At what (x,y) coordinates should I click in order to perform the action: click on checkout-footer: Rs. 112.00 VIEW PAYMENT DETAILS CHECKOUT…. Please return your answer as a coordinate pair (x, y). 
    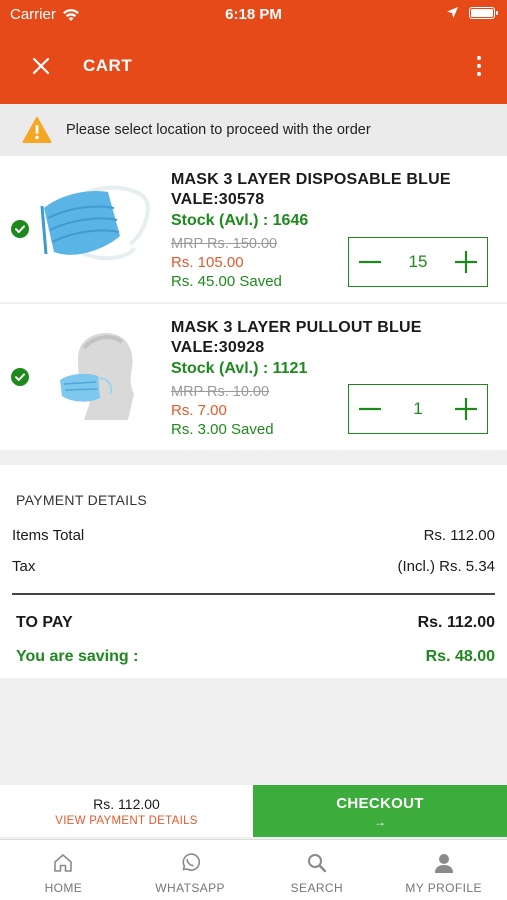
    Looking at the image, I should click on (253, 811).